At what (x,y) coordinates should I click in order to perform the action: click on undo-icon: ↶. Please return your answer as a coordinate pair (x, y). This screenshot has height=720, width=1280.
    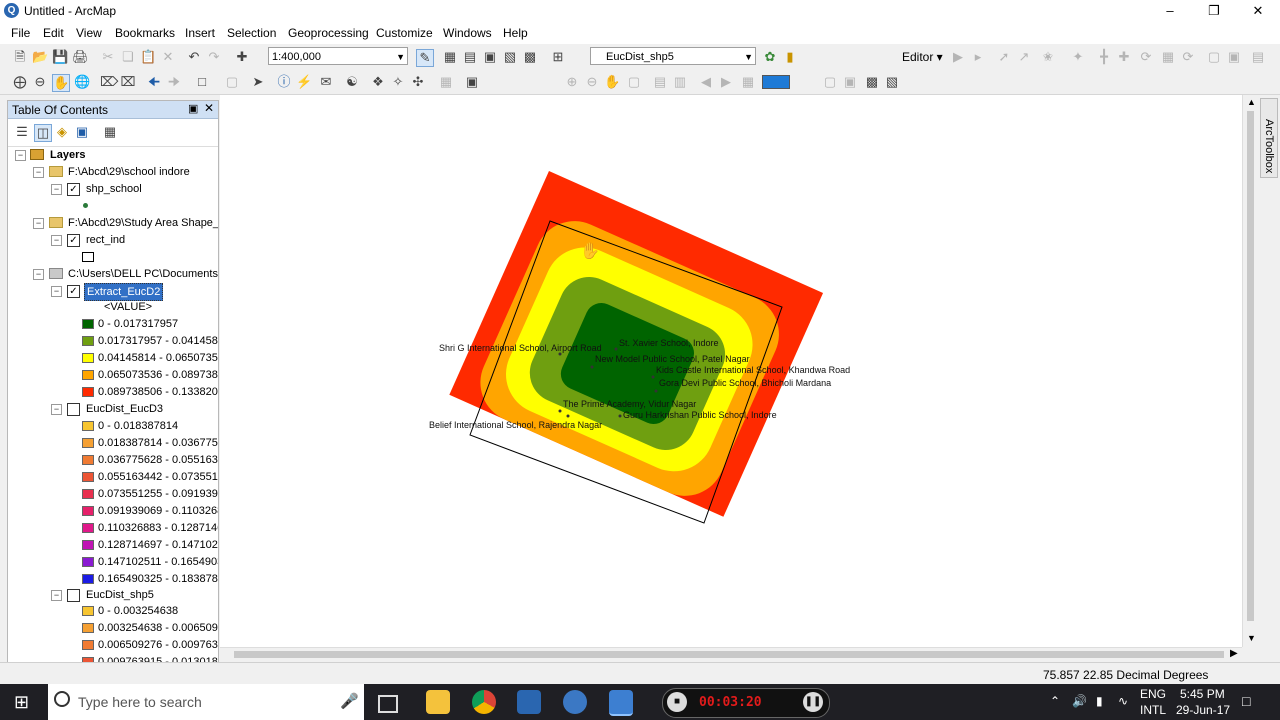
    Looking at the image, I should click on (194, 57).